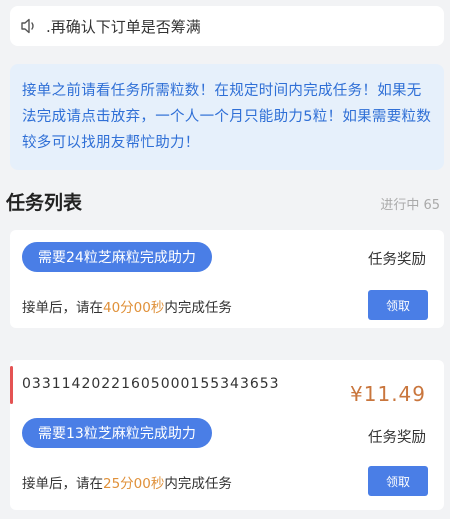 The image size is (450, 519). What do you see at coordinates (134, 308) in the screenshot?
I see `deadline-time: 40分00秒` at bounding box center [134, 308].